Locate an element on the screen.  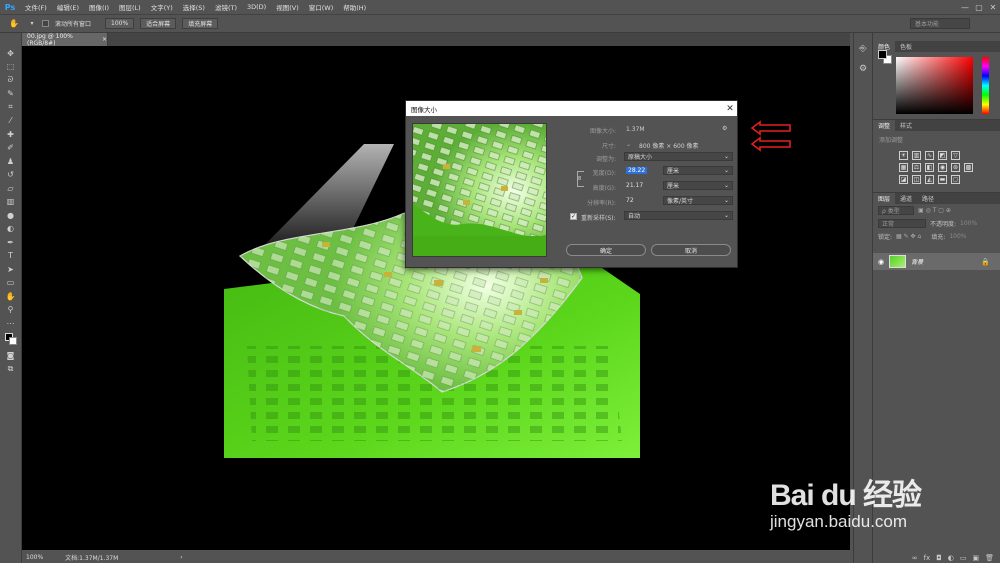
hand-tool-side-icon: ✋ is located at coordinates (11, 296).